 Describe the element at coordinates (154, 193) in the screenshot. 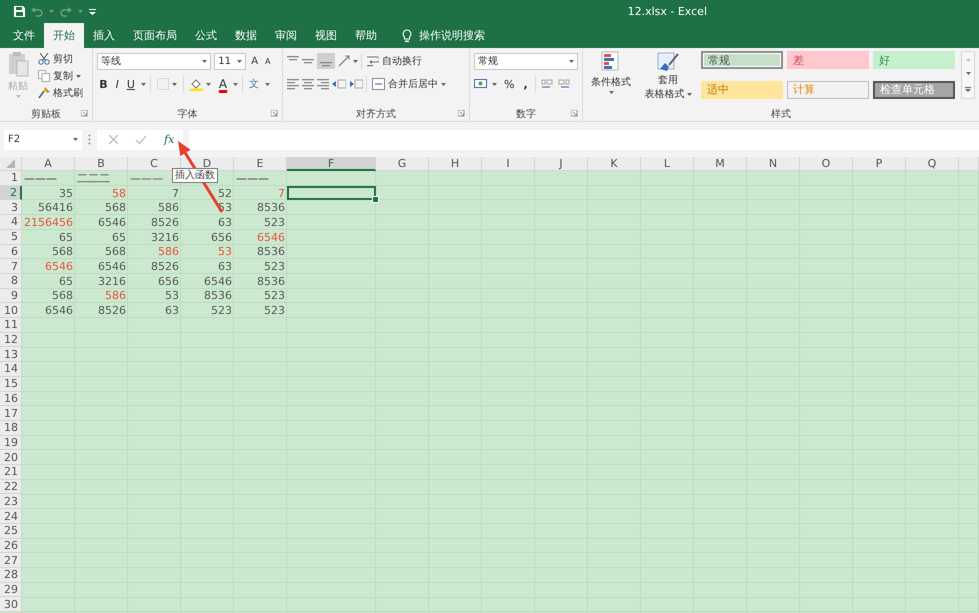

I see `sheet-cell: 7` at that location.